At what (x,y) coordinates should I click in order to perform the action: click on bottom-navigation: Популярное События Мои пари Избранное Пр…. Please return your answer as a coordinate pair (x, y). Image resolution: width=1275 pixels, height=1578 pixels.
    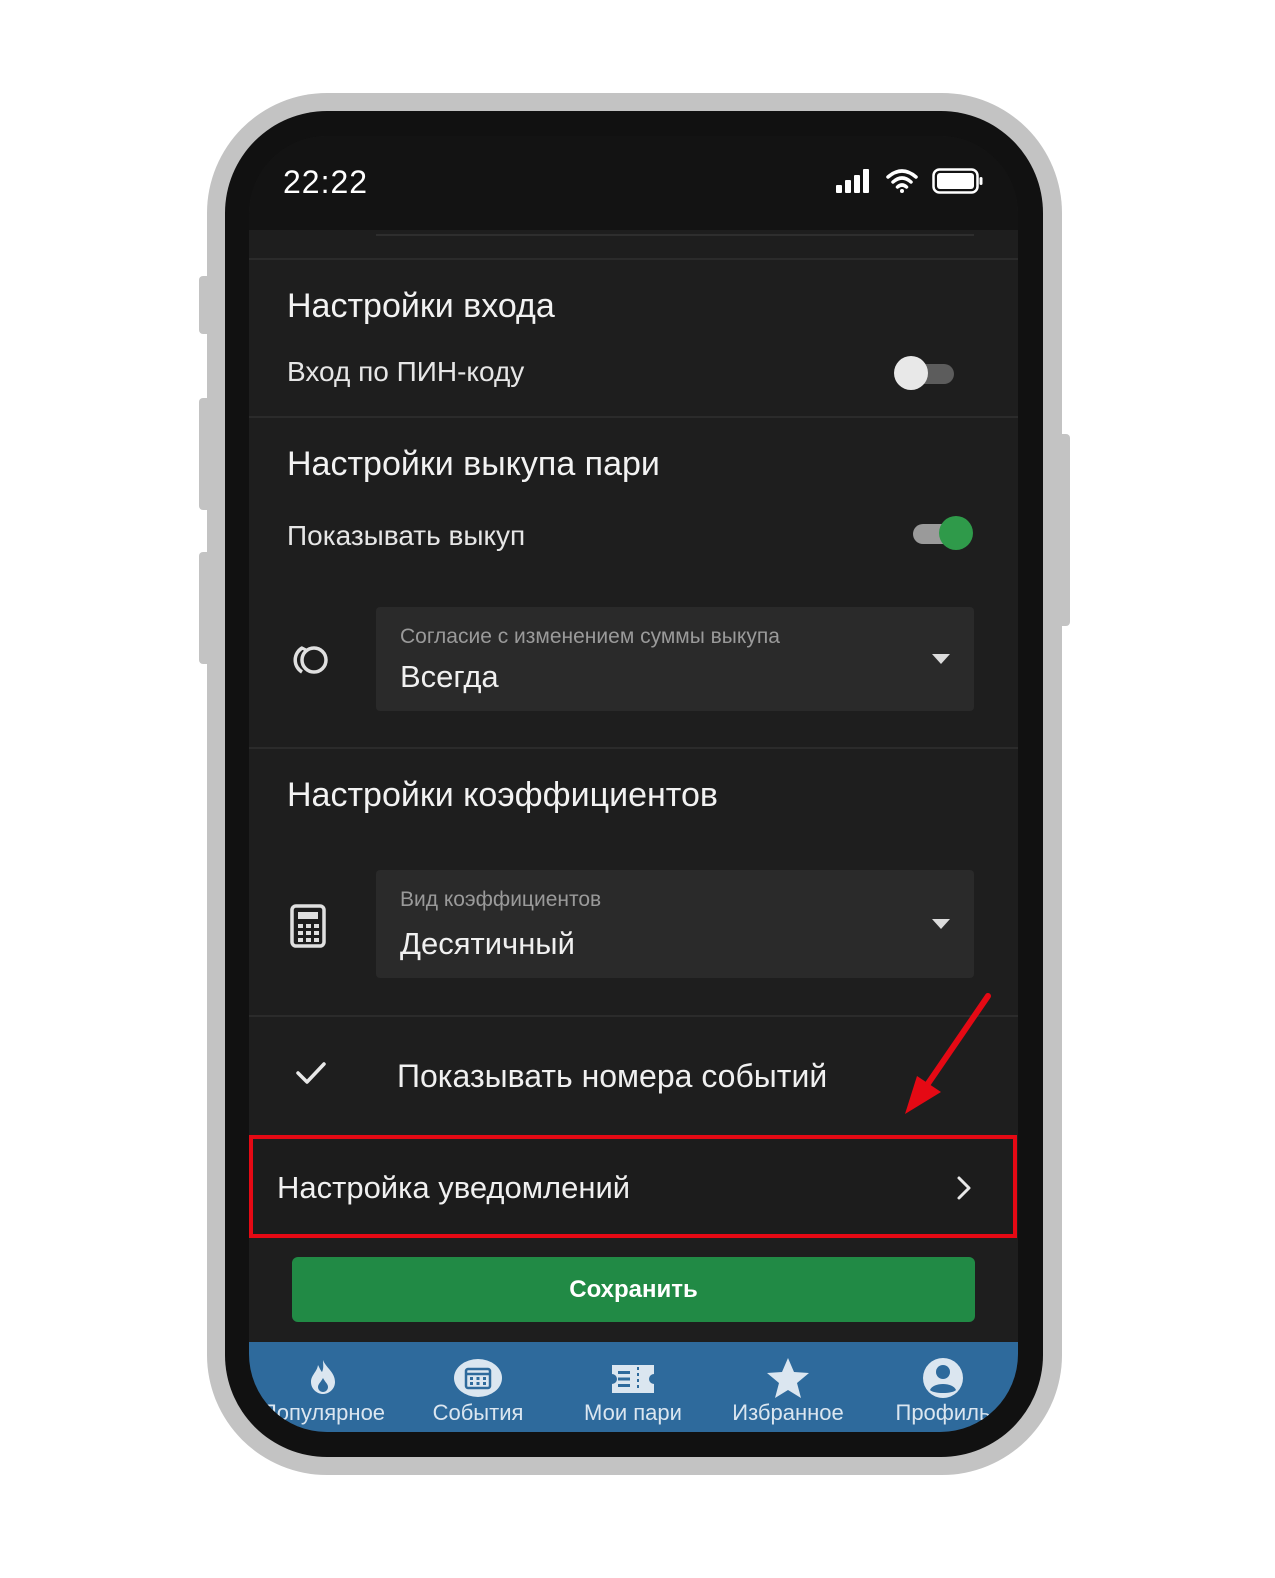
    Looking at the image, I should click on (633, 1387).